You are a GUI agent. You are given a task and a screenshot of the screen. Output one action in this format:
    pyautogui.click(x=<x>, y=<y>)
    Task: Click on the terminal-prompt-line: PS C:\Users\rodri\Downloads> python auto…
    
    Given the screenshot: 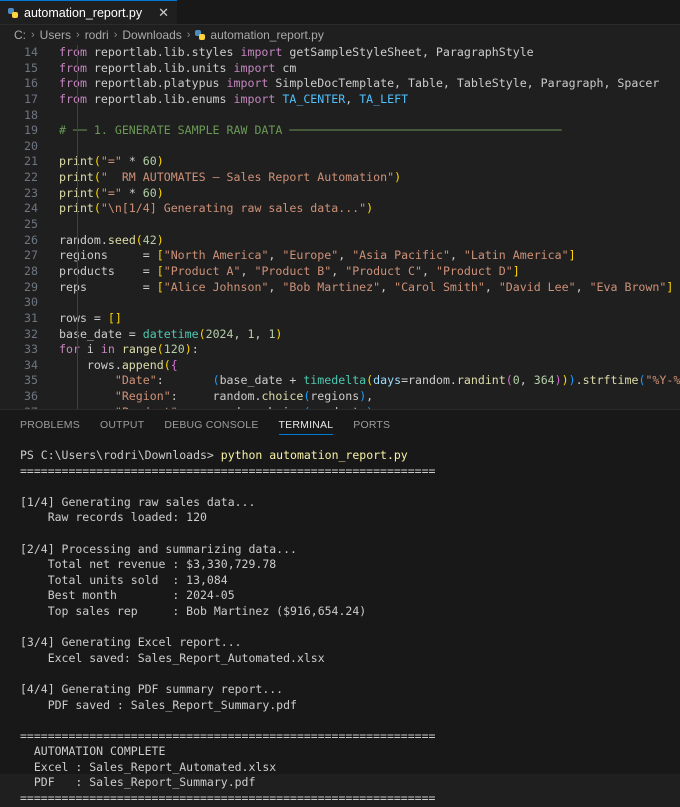 What is the action you would take?
    pyautogui.click(x=350, y=456)
    